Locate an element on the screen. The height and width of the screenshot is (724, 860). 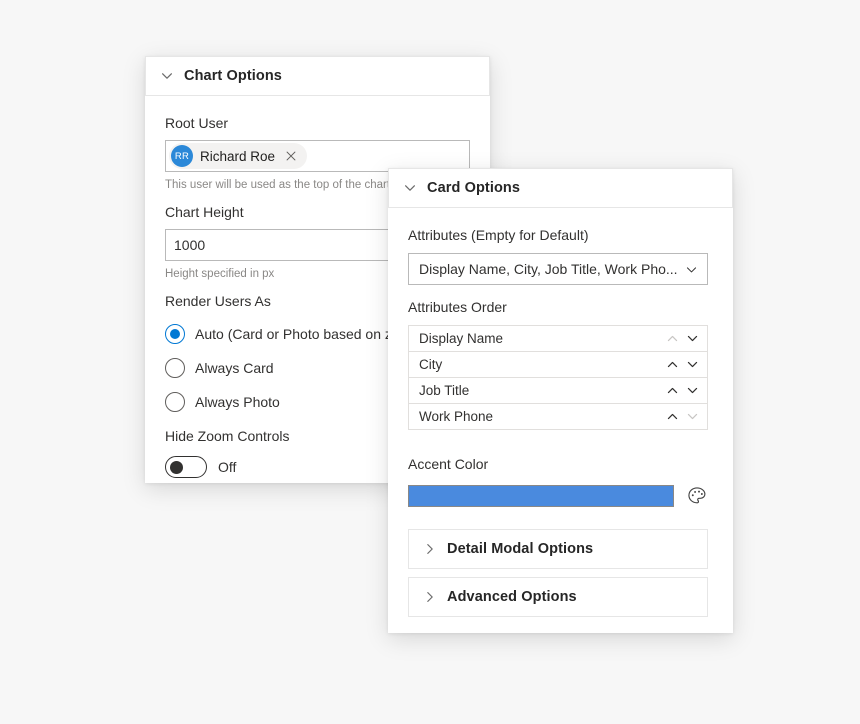
radio-label-always-card: Always Card is located at coordinates (234, 368).